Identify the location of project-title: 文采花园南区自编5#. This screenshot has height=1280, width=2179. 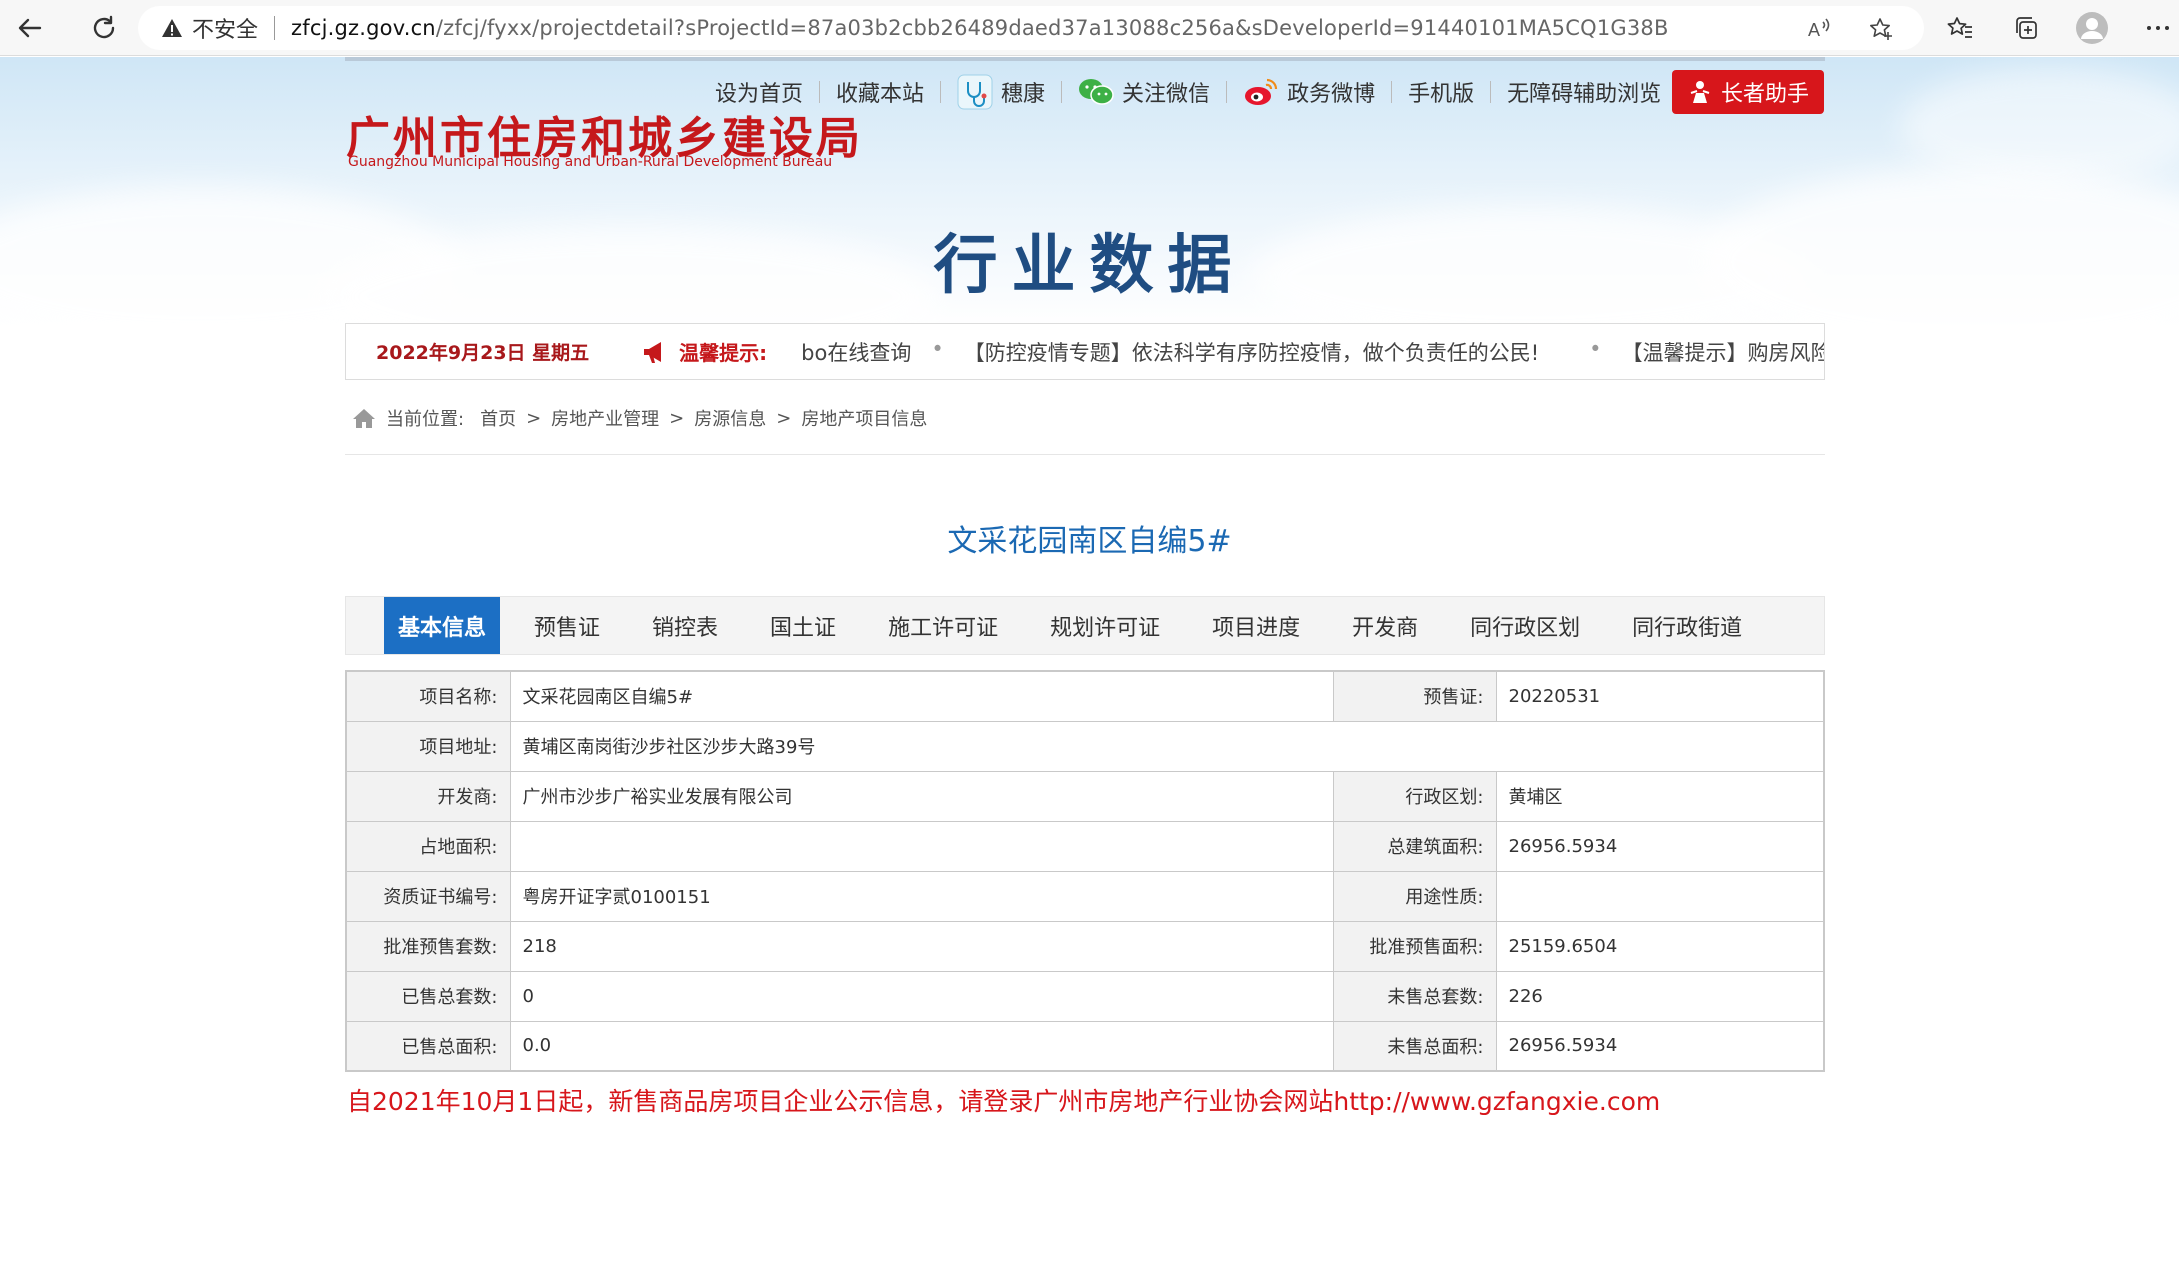
(1089, 541).